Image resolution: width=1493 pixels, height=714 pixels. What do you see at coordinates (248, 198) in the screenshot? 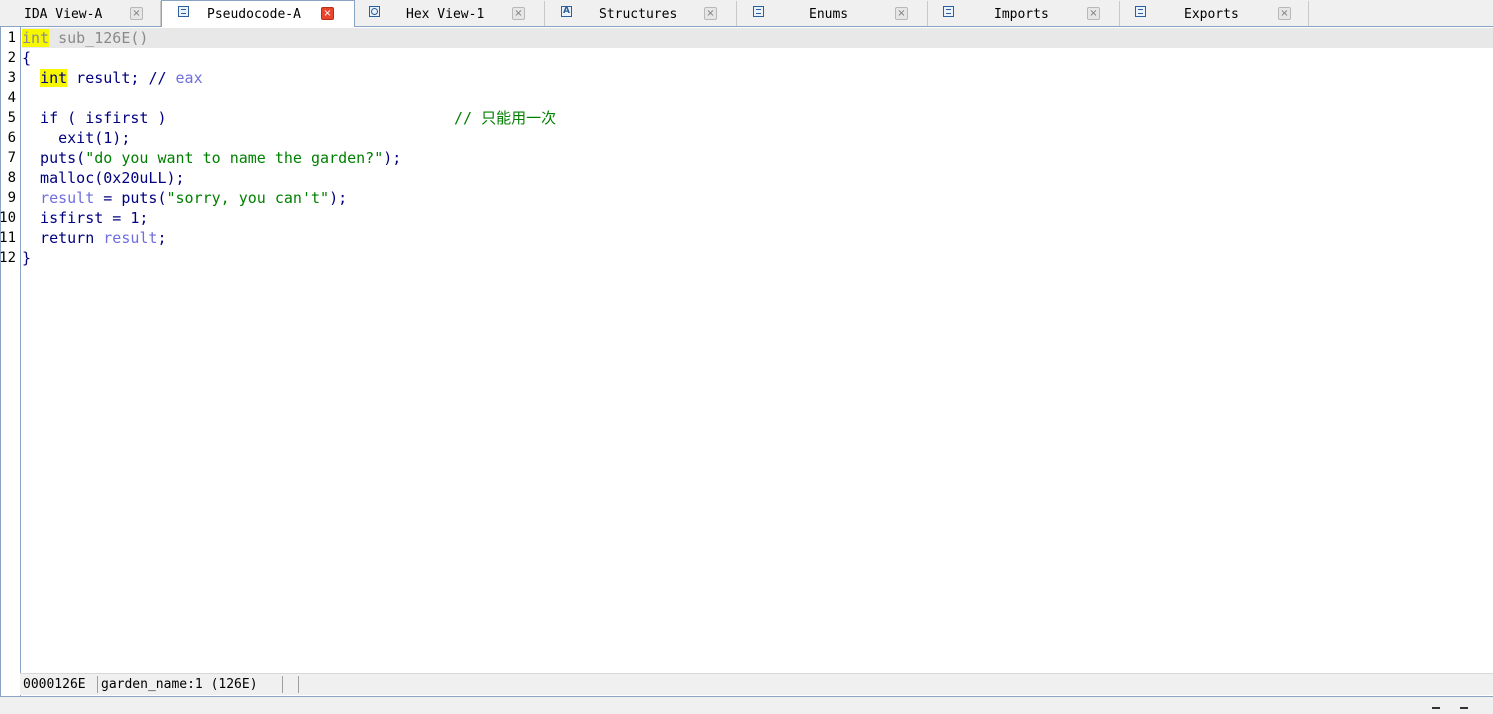
I see `string-literal: "sorry, you can't"` at bounding box center [248, 198].